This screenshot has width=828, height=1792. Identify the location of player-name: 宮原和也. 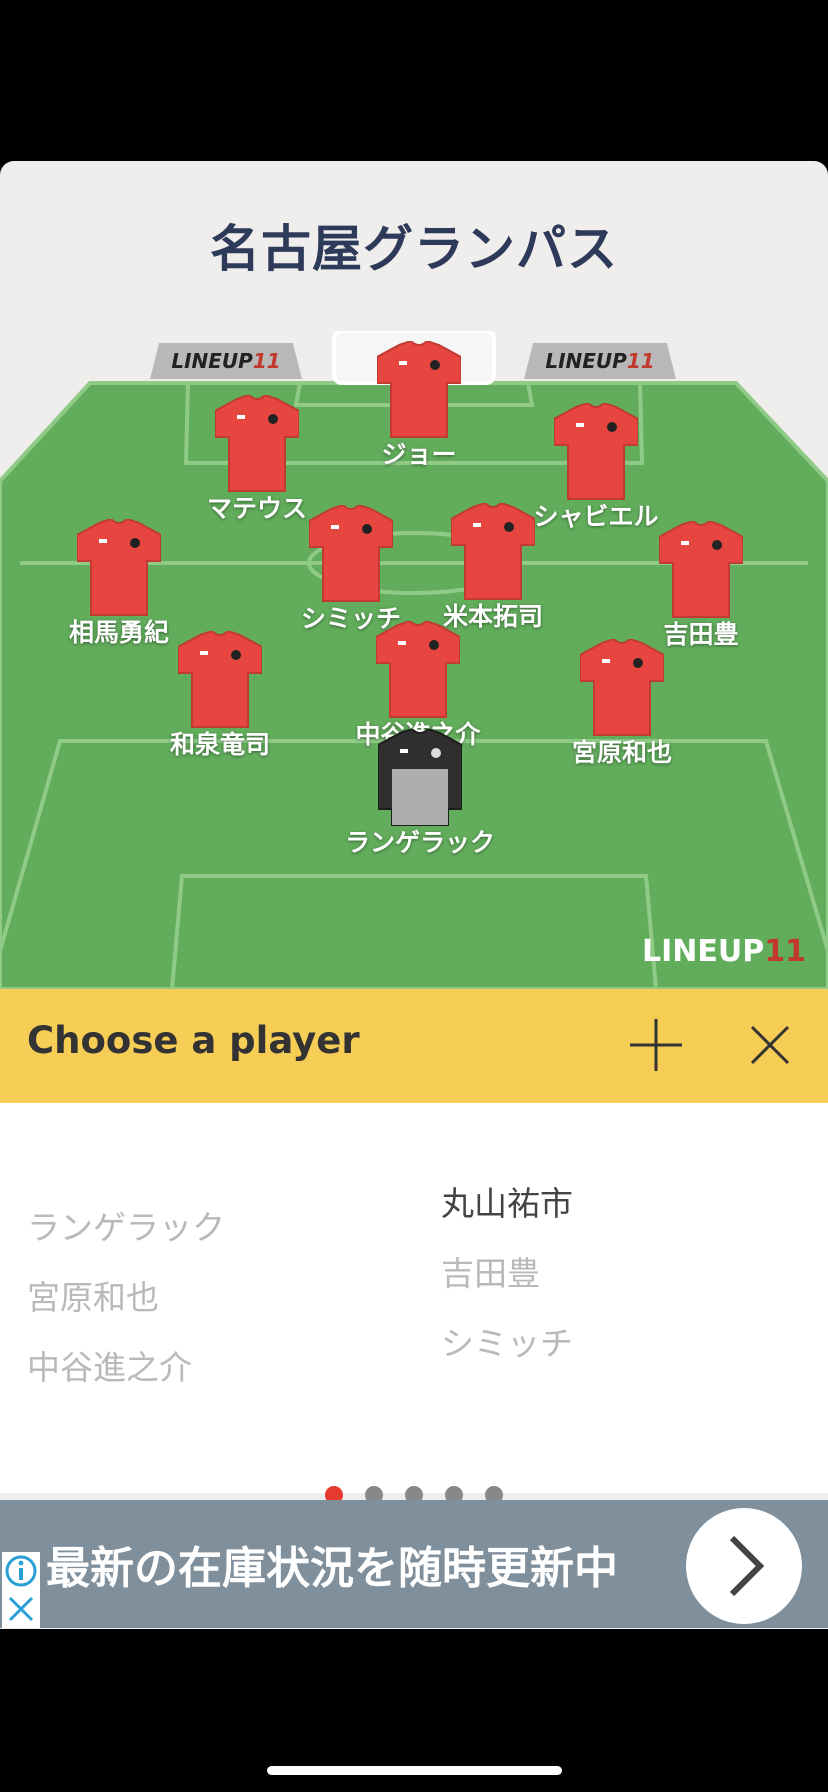
(621, 752).